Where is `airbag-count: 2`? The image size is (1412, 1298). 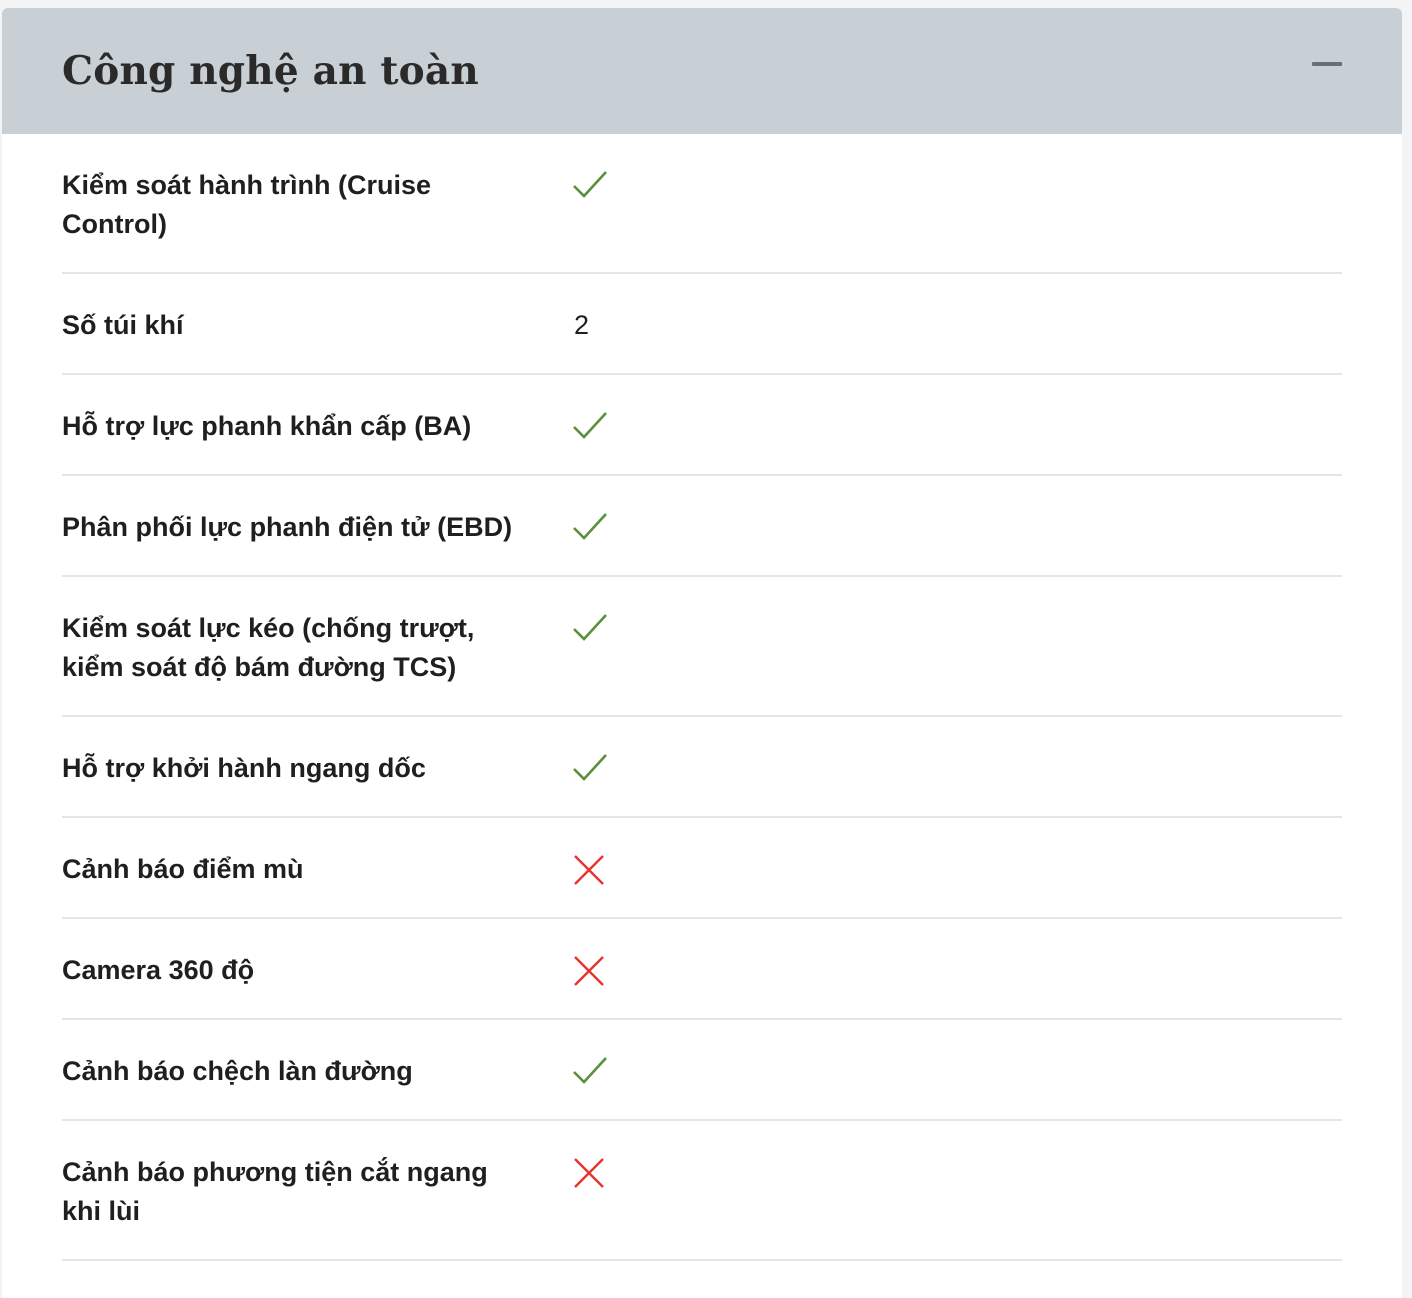
airbag-count: 2 is located at coordinates (582, 325).